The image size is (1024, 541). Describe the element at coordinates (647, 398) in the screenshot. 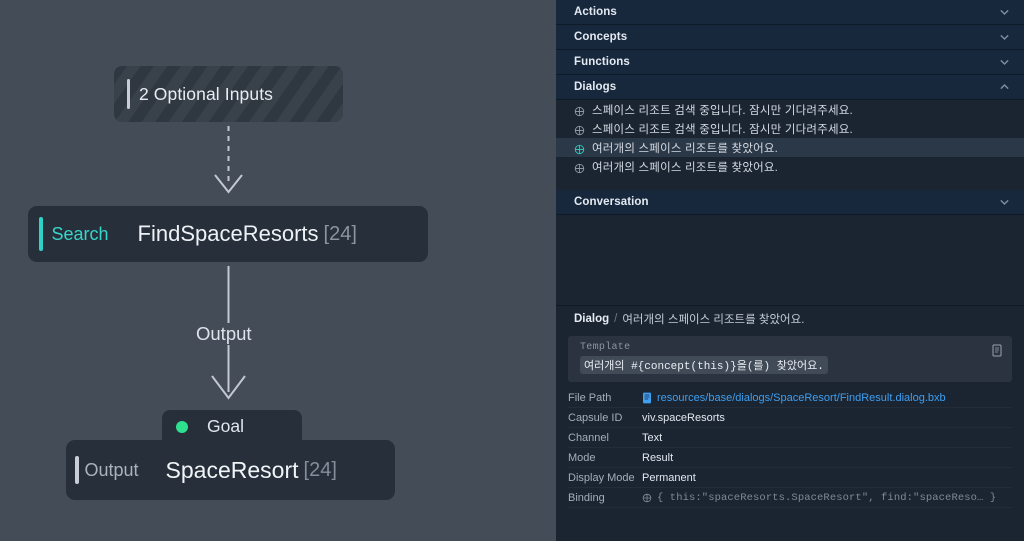

I see `file-icon` at that location.